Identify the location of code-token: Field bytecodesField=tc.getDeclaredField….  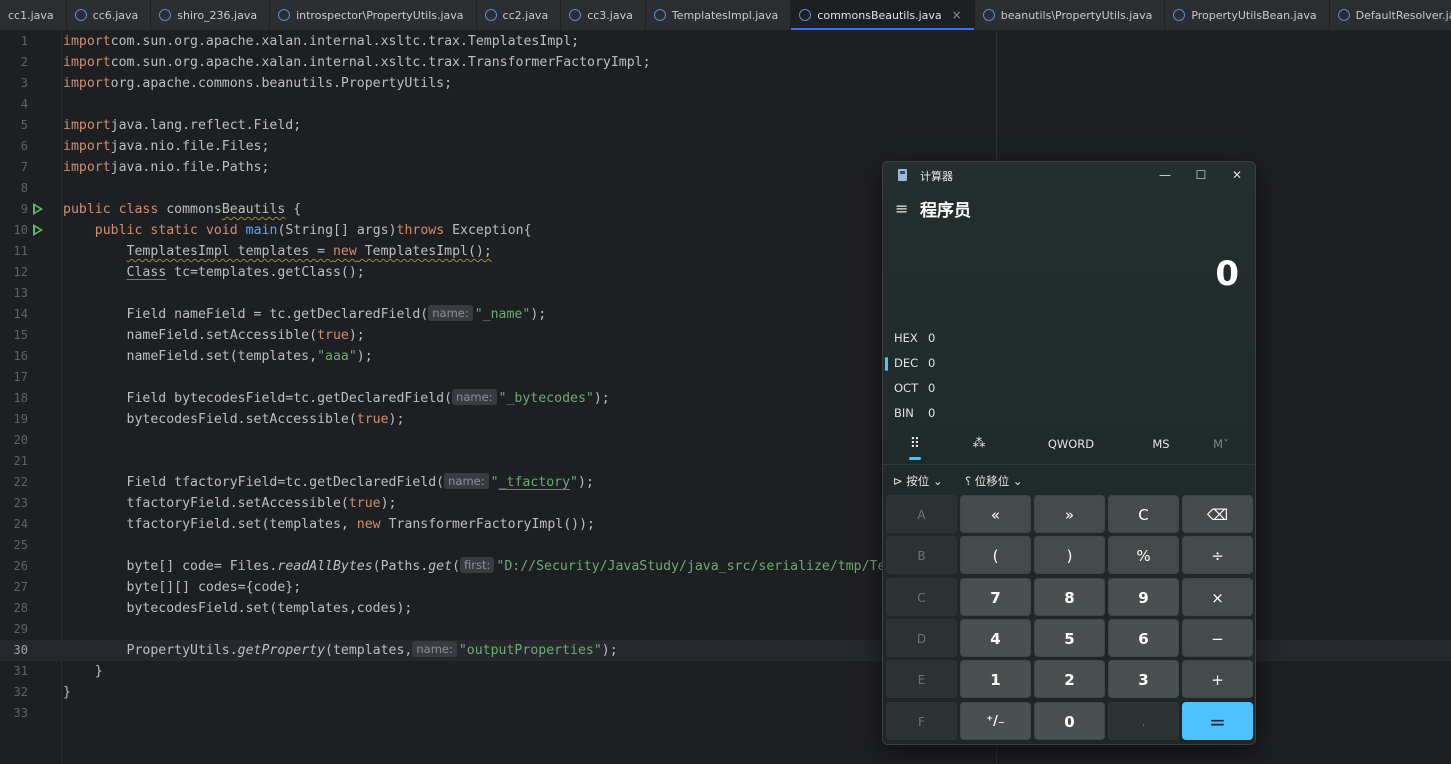
(258, 398).